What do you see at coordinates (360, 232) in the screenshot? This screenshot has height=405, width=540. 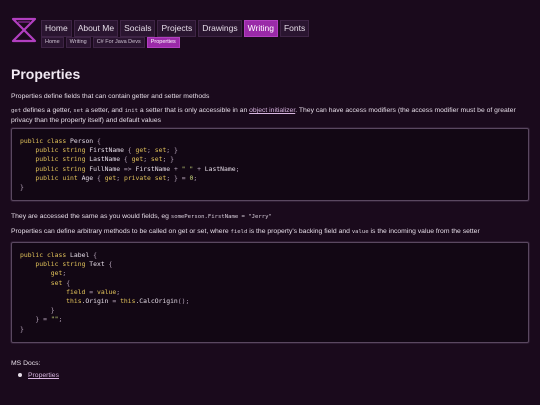 I see `inline-code-value: value` at bounding box center [360, 232].